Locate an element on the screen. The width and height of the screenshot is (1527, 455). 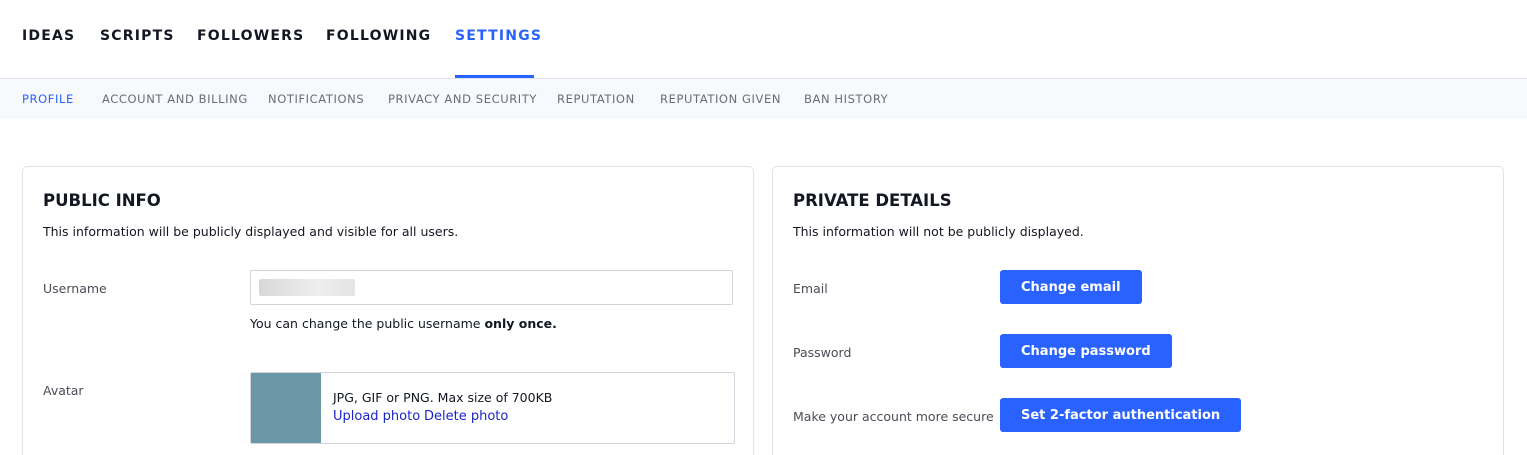
username-hint-text: You can change the public username is located at coordinates (367, 323).